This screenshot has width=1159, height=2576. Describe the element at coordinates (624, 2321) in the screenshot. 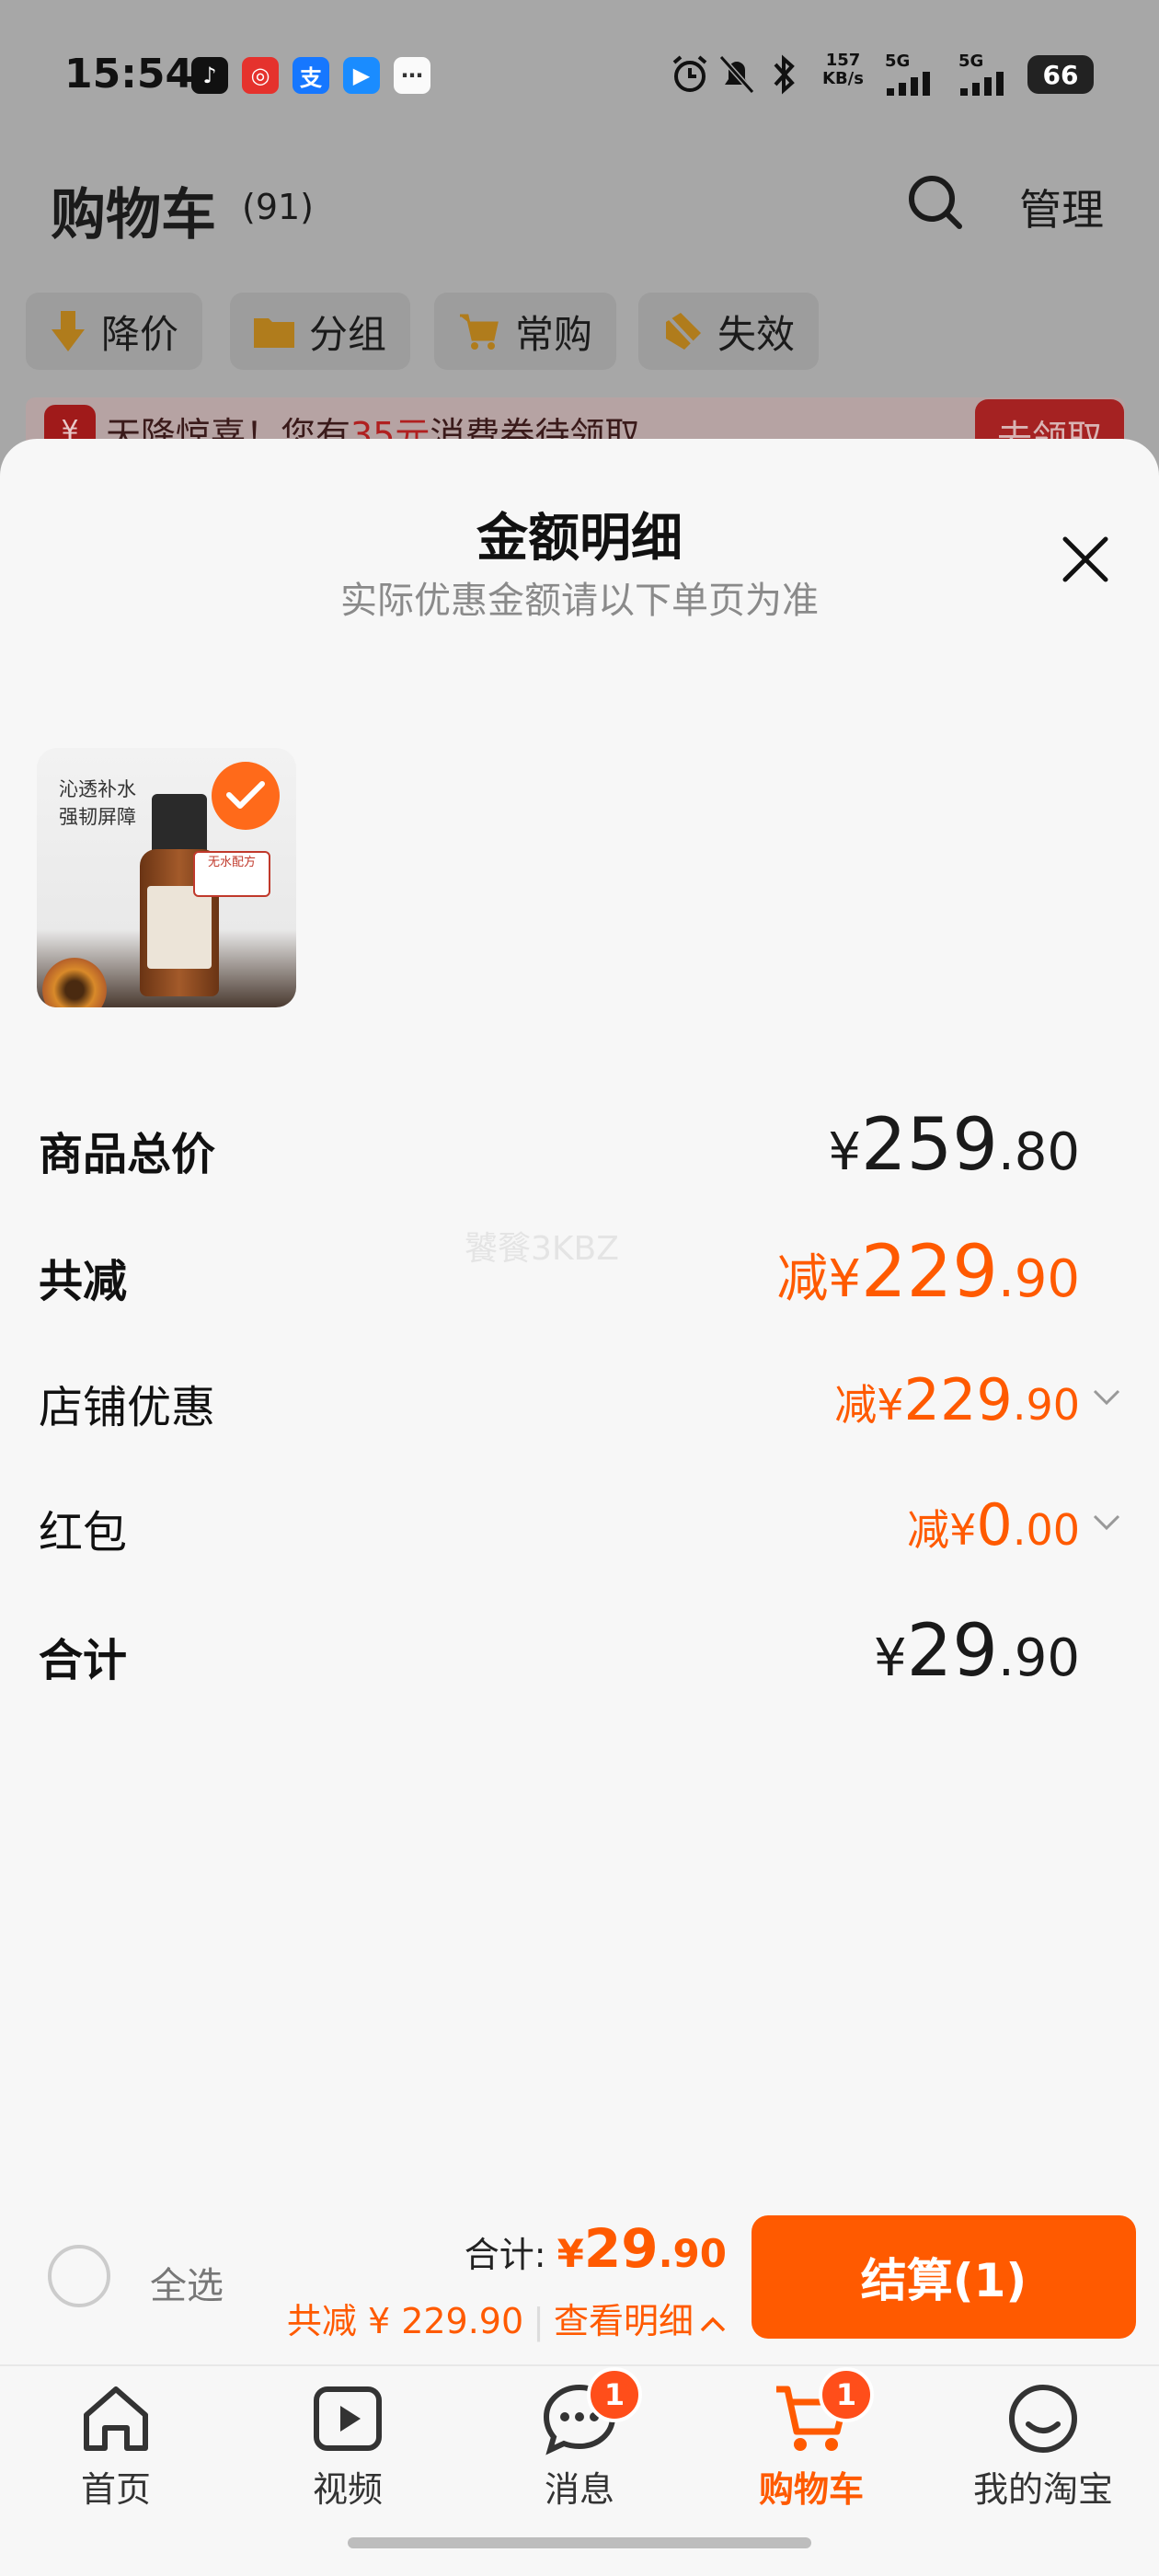

I see `view-detail-link: 查看明细` at that location.